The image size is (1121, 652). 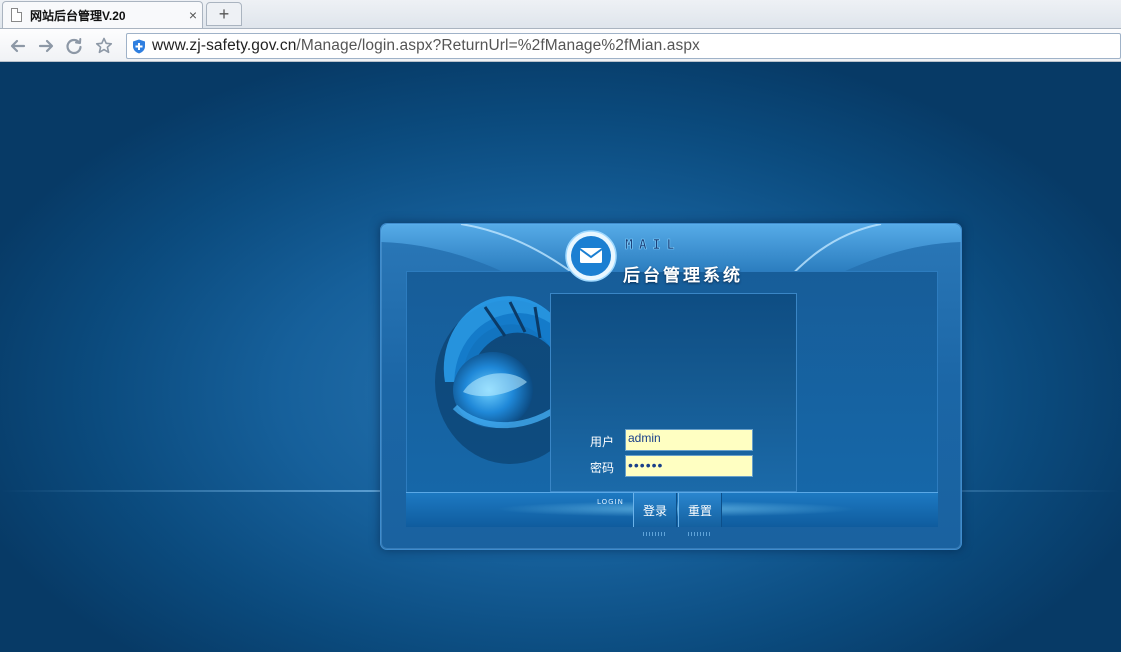 I want to click on page-icon, so click(x=16, y=15).